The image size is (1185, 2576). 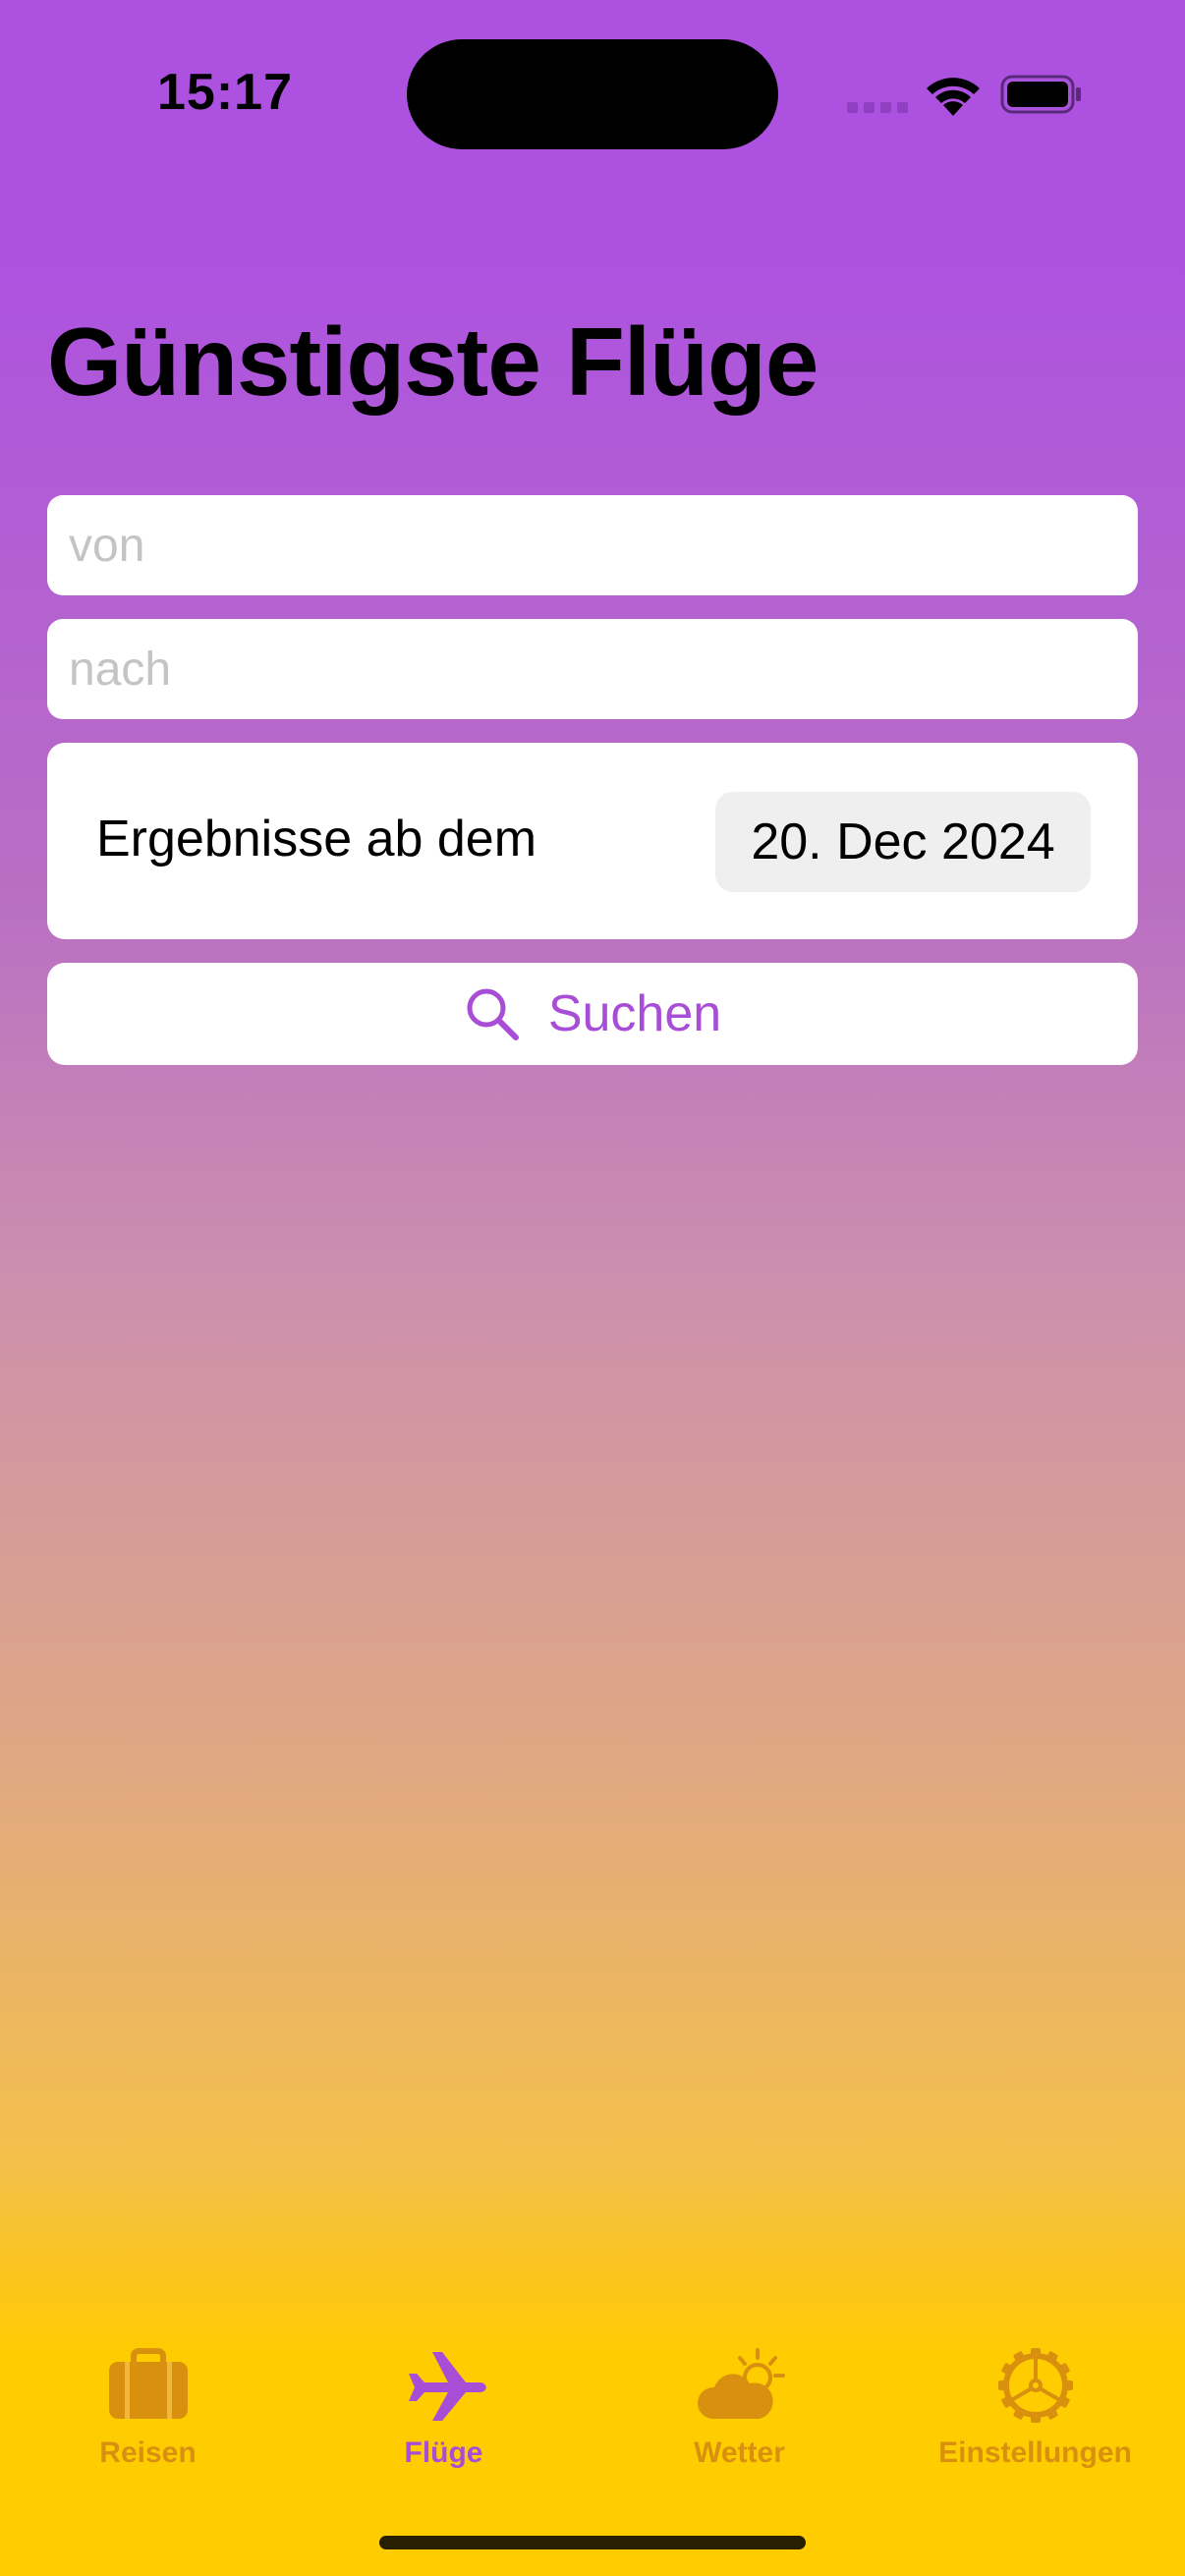 I want to click on search-button: Suchen, so click(x=592, y=1014).